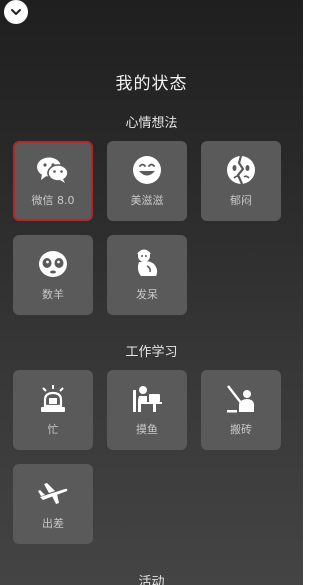 This screenshot has height=585, width=320. I want to click on alarm-light-icon, so click(53, 398).